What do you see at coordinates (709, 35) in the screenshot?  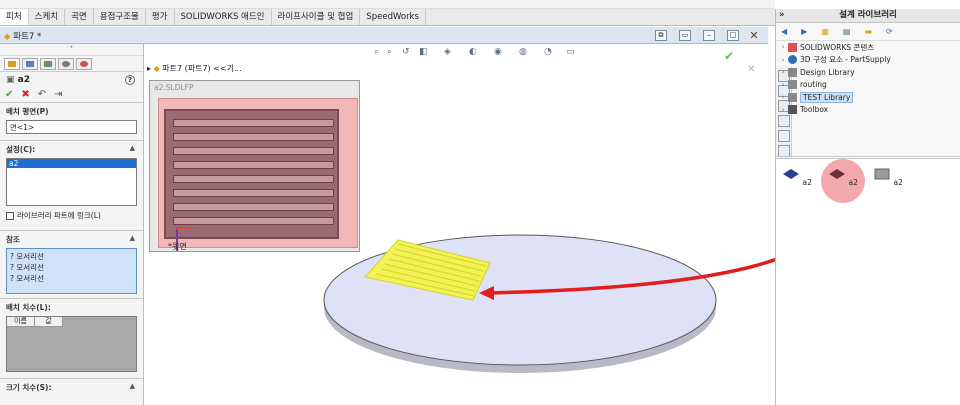 I see `minimize-window-button: –` at bounding box center [709, 35].